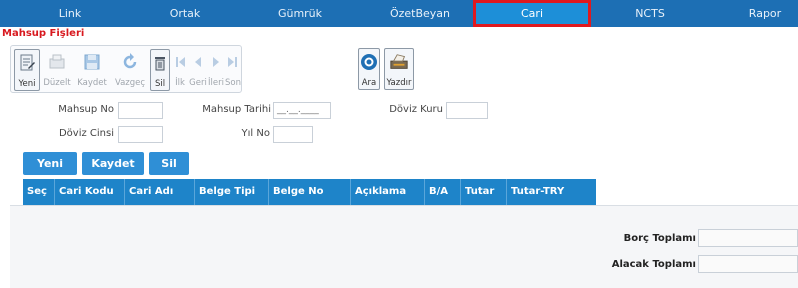 The image size is (798, 288). What do you see at coordinates (293, 134) in the screenshot?
I see `yil-no-input` at bounding box center [293, 134].